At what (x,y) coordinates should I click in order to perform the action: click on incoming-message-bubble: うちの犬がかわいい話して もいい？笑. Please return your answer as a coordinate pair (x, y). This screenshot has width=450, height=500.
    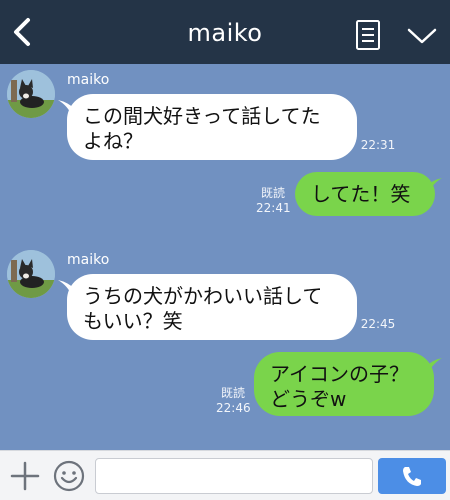
    Looking at the image, I should click on (212, 307).